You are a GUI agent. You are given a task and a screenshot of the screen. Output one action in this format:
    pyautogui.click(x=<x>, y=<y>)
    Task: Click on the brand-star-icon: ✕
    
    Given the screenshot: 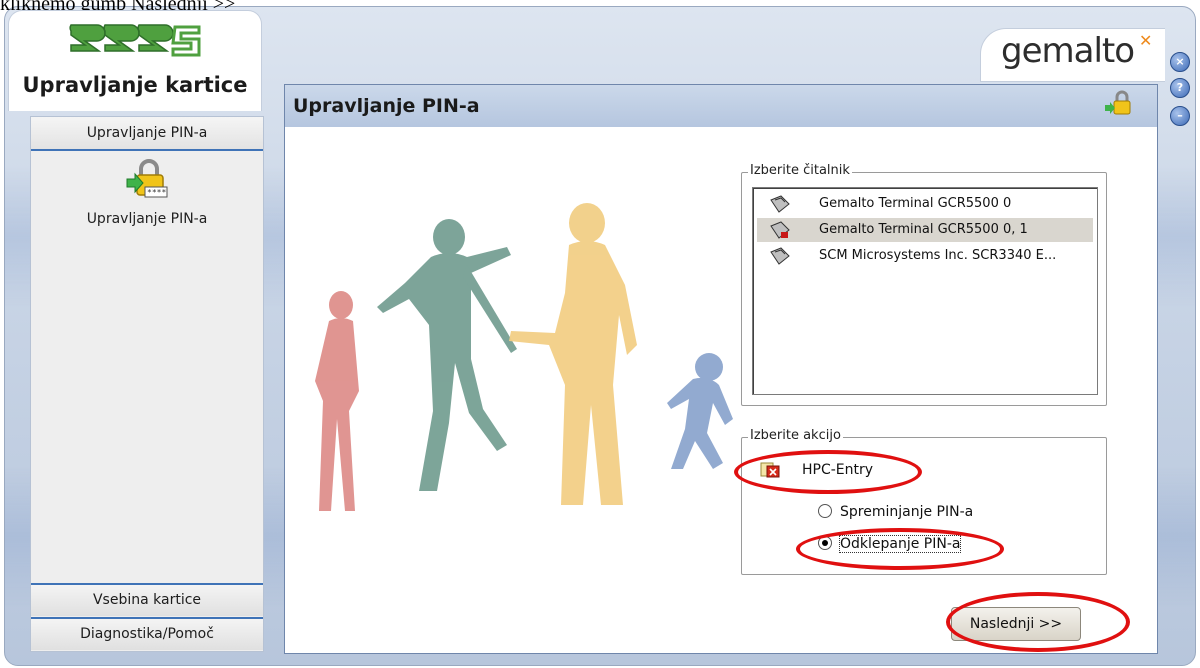 What is the action you would take?
    pyautogui.click(x=1146, y=40)
    